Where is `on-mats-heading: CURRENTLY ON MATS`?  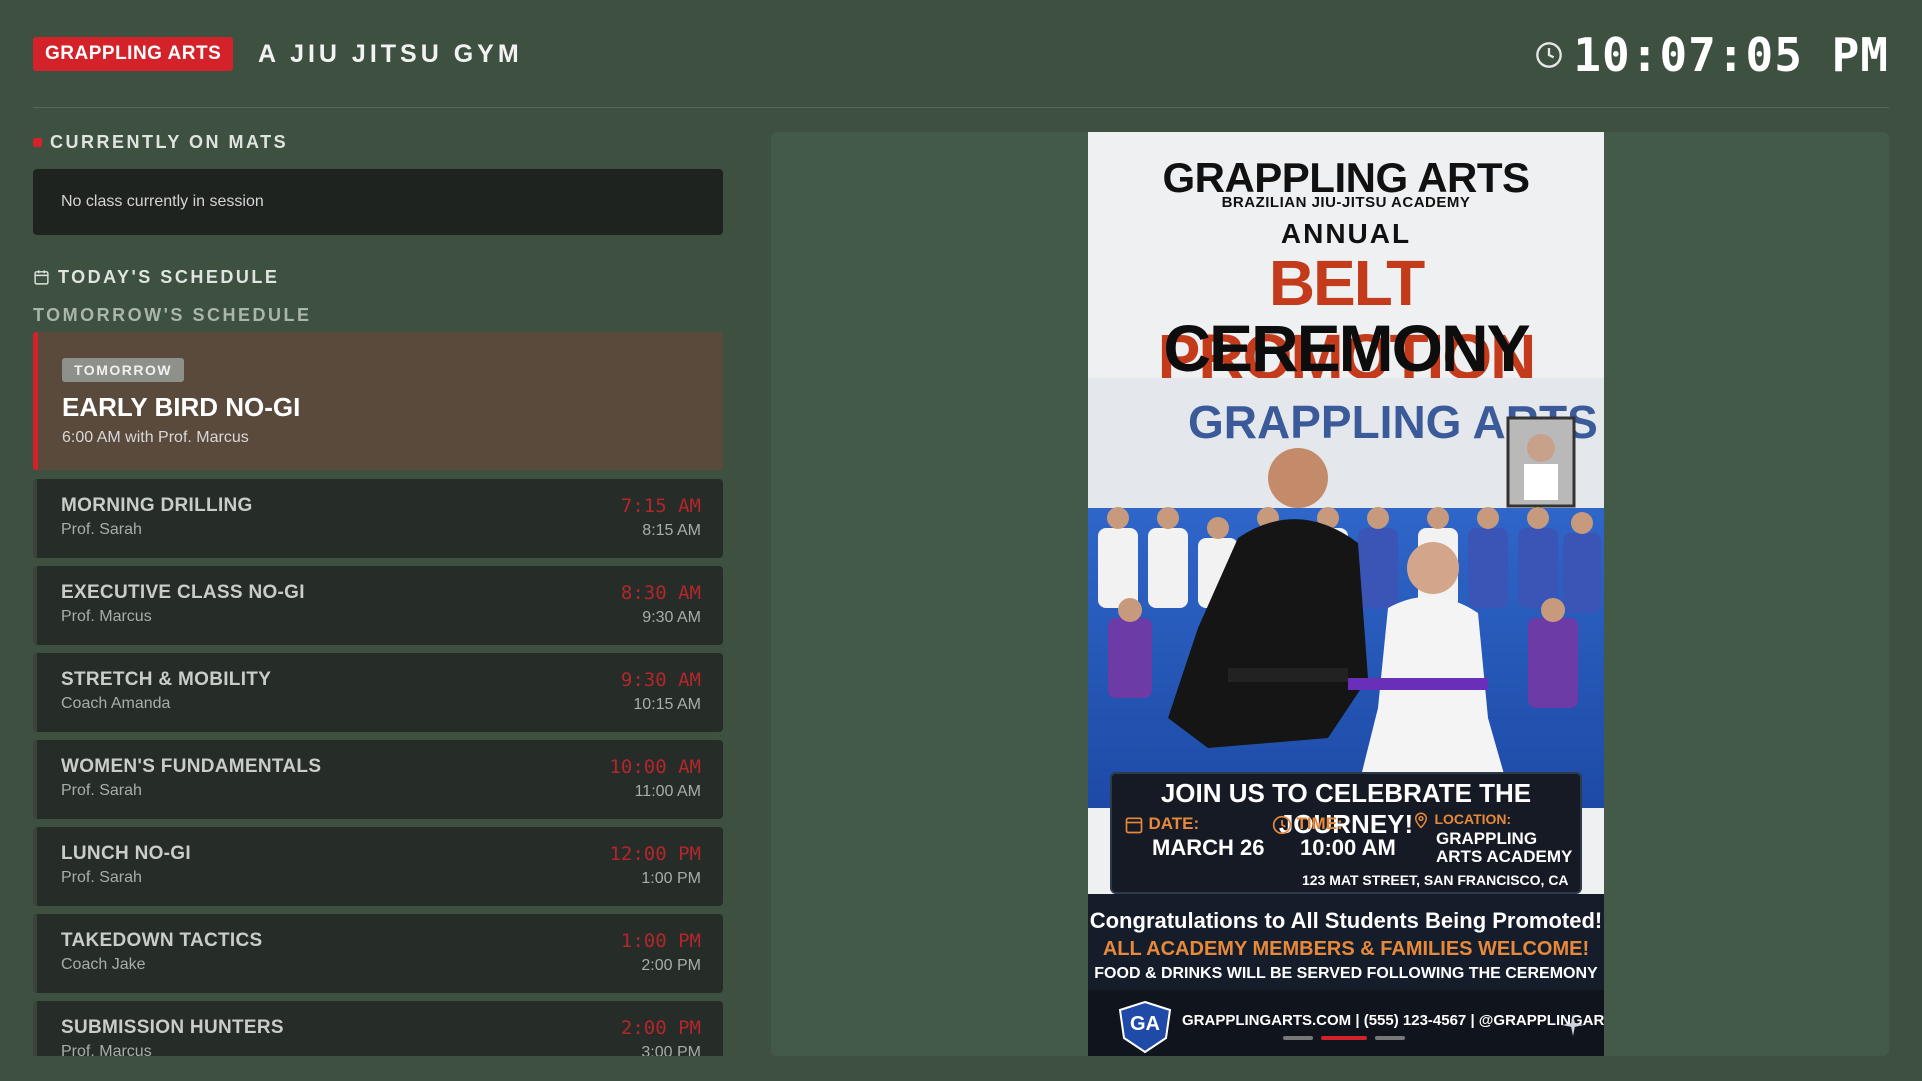
on-mats-heading: CURRENTLY ON MATS is located at coordinates (160, 142).